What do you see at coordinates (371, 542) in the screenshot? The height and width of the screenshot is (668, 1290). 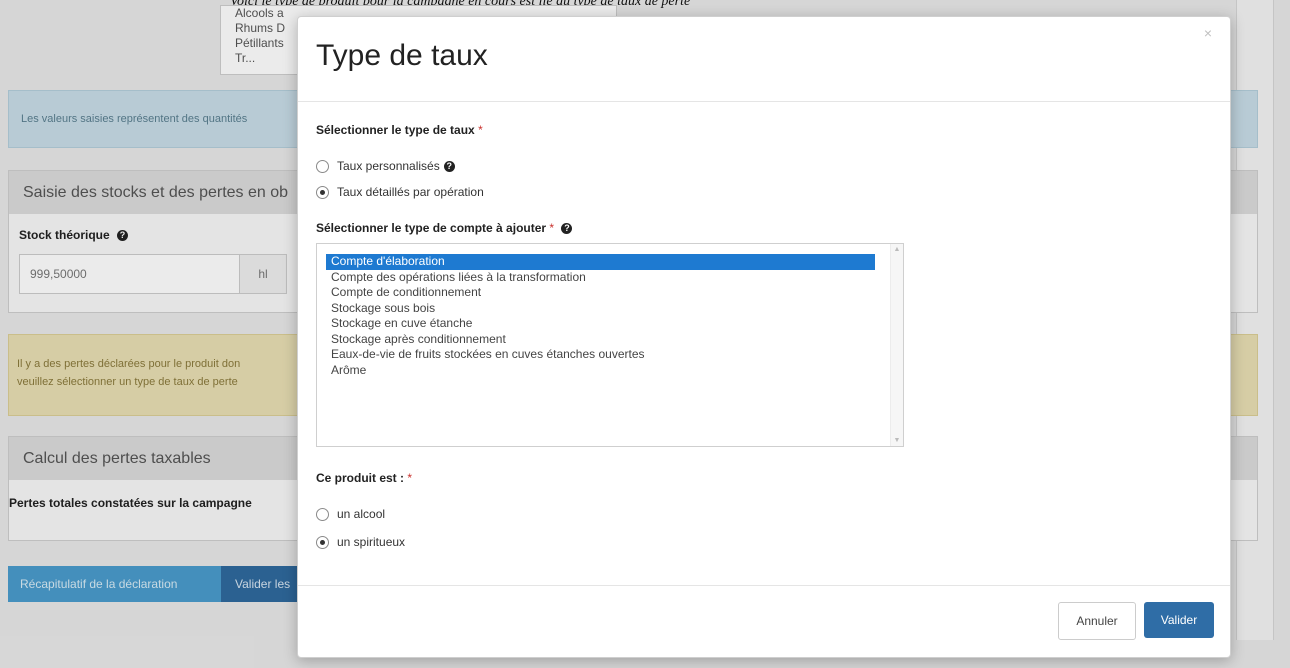 I see `radio-label: un spiritueux` at bounding box center [371, 542].